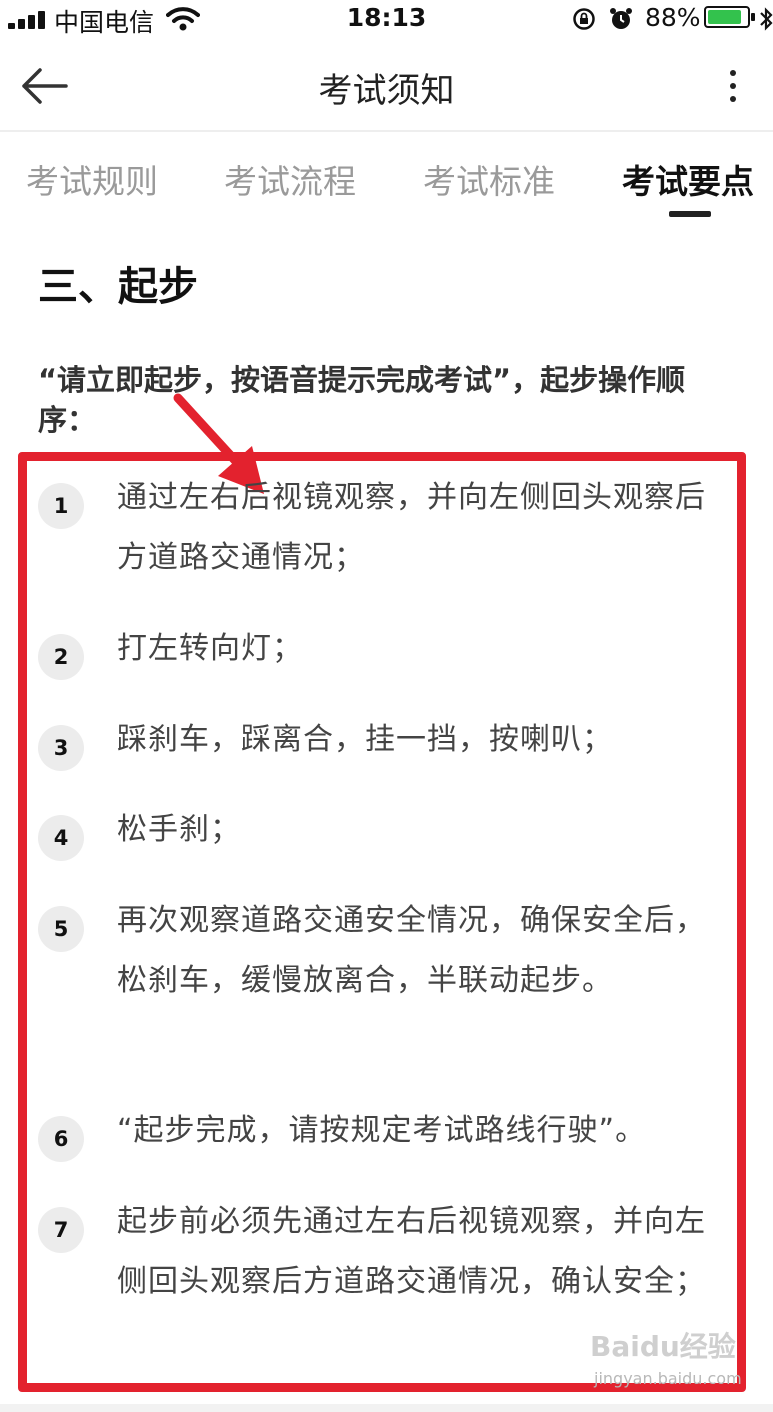 This screenshot has width=773, height=1412. Describe the element at coordinates (382, 1130) in the screenshot. I see `step-text: “起步完成，请按规定考试路线行驶”。` at that location.